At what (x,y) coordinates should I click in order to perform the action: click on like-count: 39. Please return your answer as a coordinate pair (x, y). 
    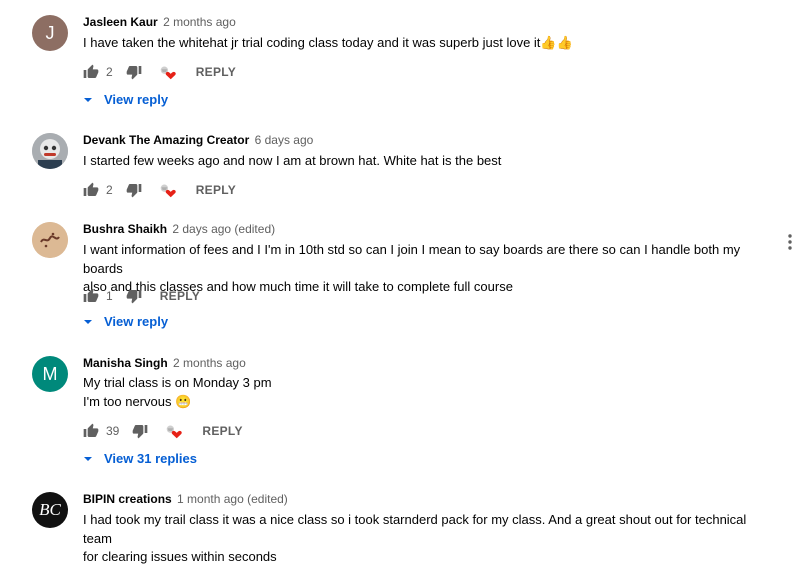
    Looking at the image, I should click on (113, 431).